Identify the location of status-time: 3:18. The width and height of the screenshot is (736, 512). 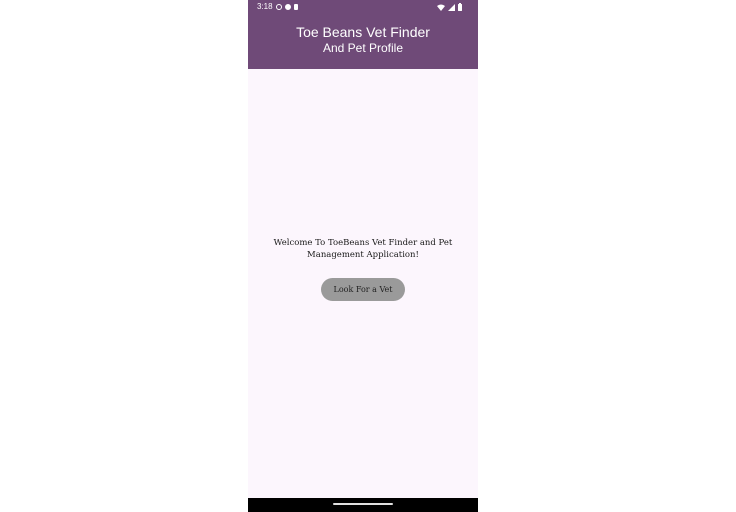
(265, 6).